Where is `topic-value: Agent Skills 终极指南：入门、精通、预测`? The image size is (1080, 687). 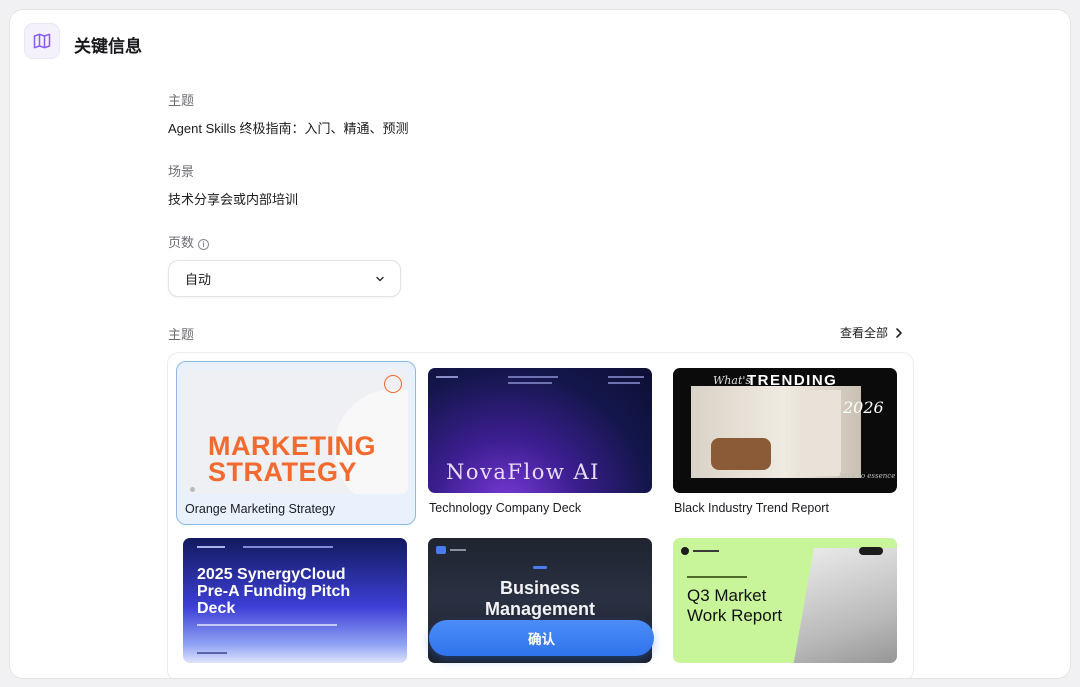 topic-value: Agent Skills 终极指南：入门、精通、预测 is located at coordinates (288, 128).